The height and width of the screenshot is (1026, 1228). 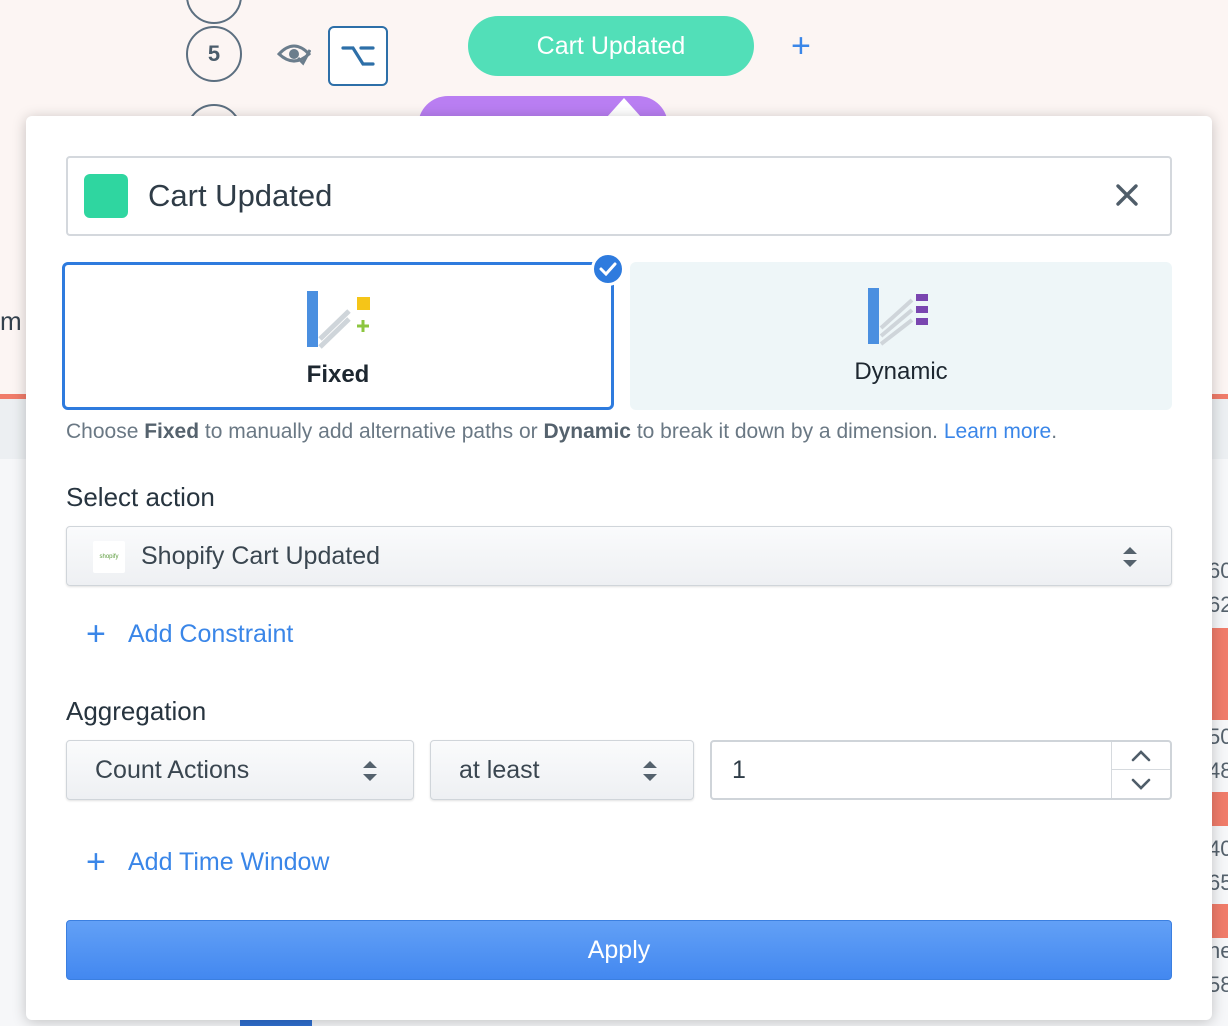 What do you see at coordinates (619, 196) in the screenshot?
I see `step-name-field: Cart Updated` at bounding box center [619, 196].